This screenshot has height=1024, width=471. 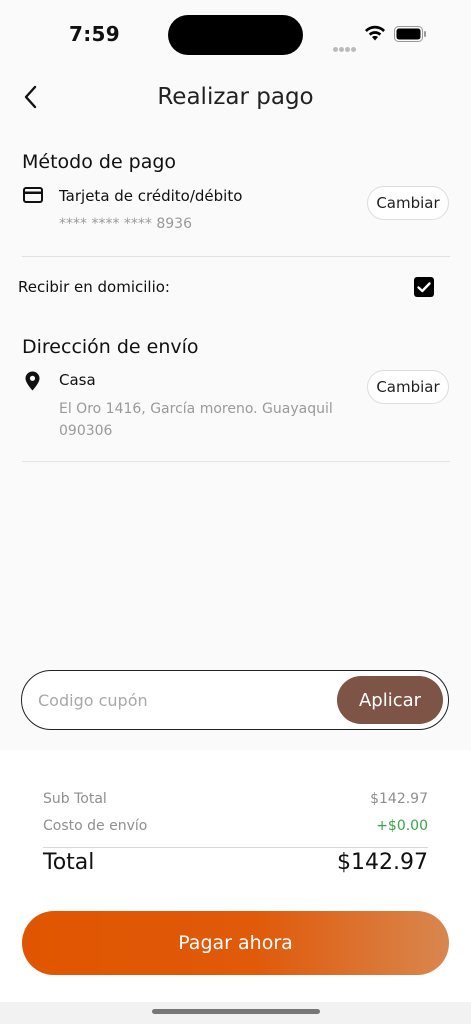 I want to click on subtotal-row: Sub Total $142.97, so click(x=235, y=799).